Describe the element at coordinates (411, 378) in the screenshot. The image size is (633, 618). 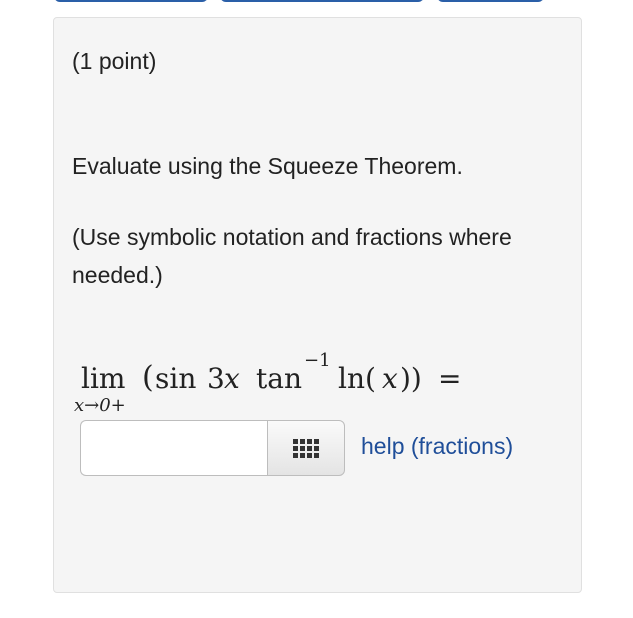
I see `close-parens: ))` at that location.